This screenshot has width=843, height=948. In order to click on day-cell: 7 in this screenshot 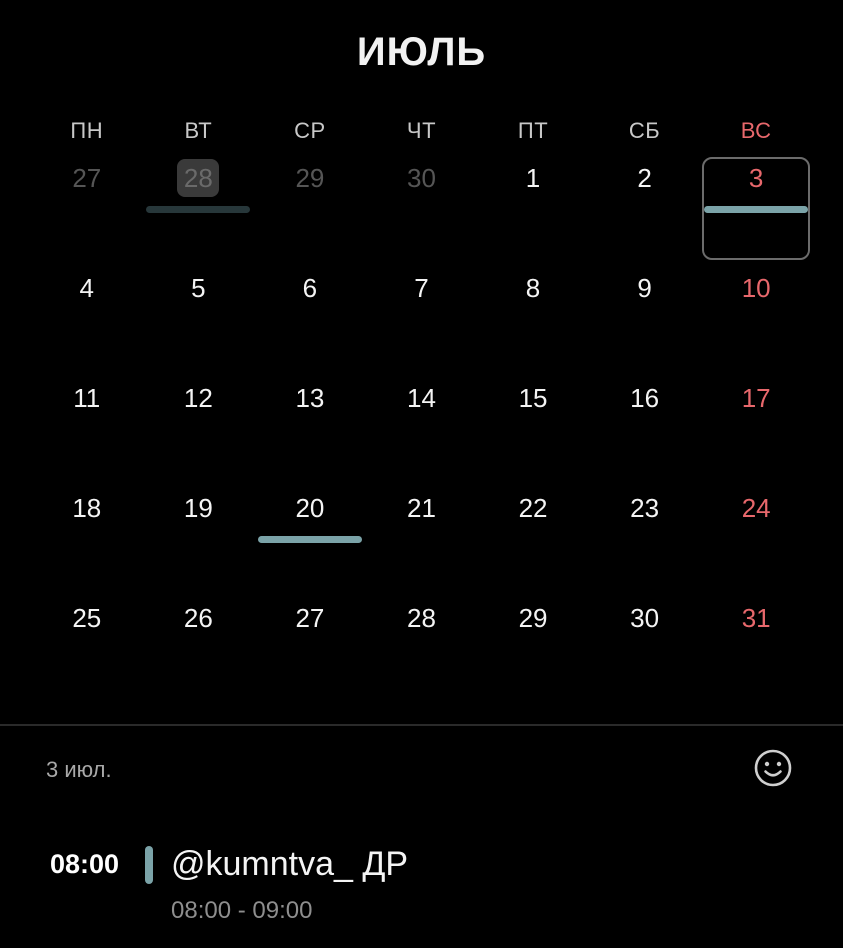, I will do `click(422, 321)`.